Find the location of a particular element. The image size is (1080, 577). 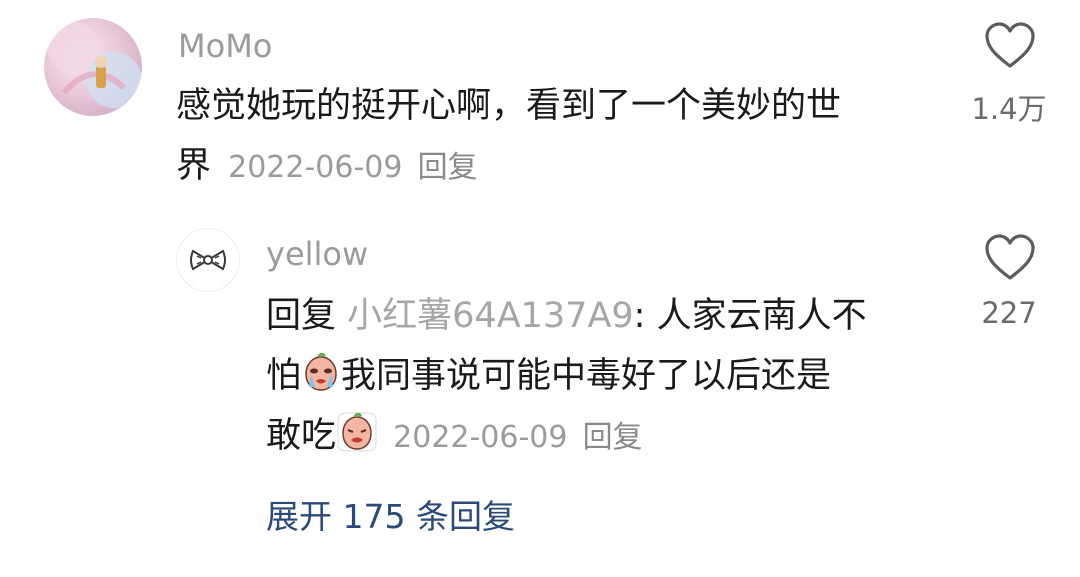

reply-like-button is located at coordinates (1010, 260).